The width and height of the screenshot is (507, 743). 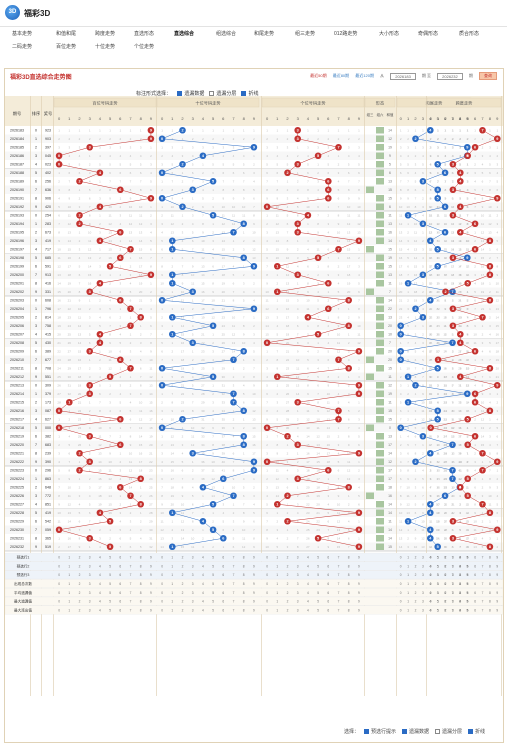 I want to click on shape-marker, so click(x=380, y=240).